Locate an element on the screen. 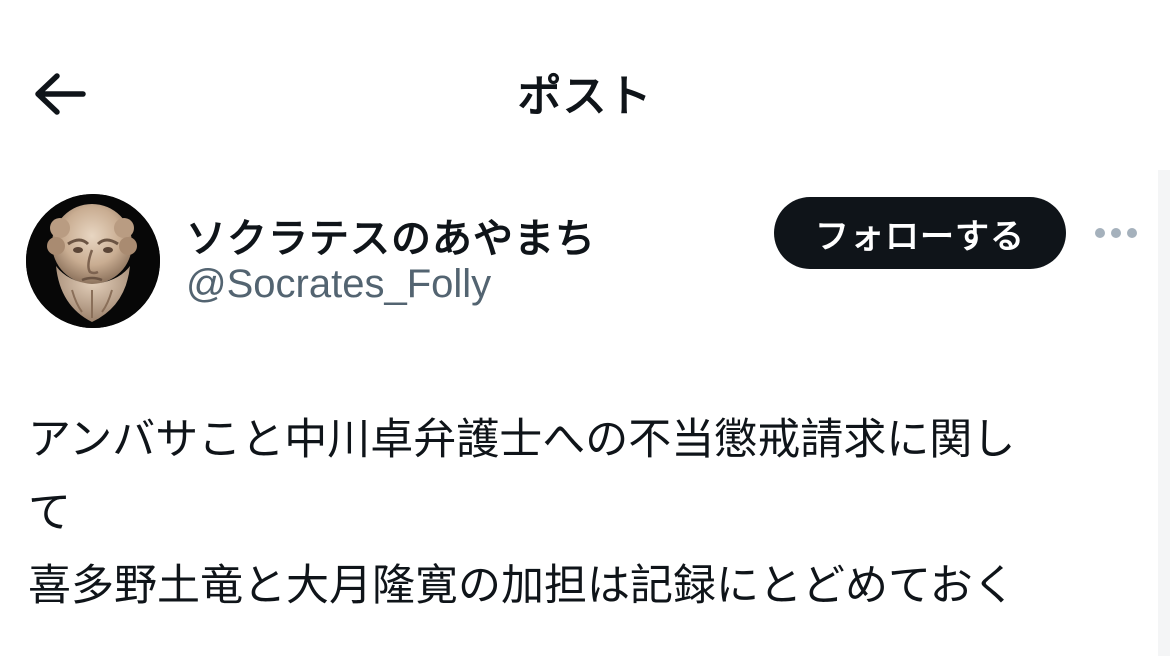  more-options-button is located at coordinates (1116, 233).